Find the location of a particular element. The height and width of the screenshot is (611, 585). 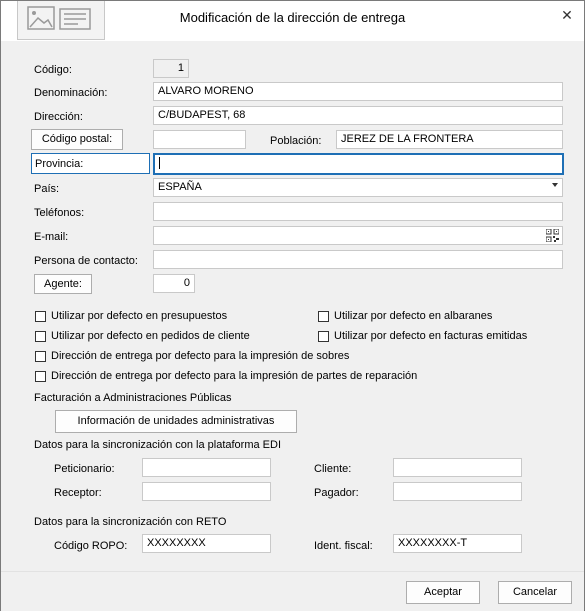

receptor-field is located at coordinates (206, 491).